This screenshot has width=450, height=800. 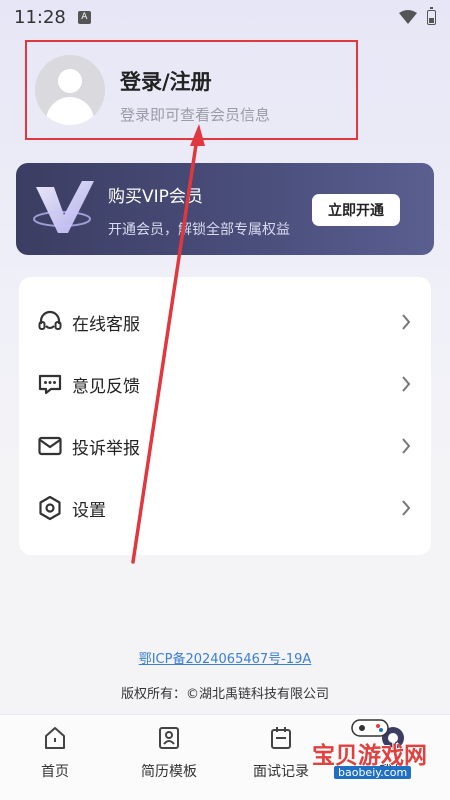 I want to click on menu-item-label: 设置, so click(x=89, y=510).